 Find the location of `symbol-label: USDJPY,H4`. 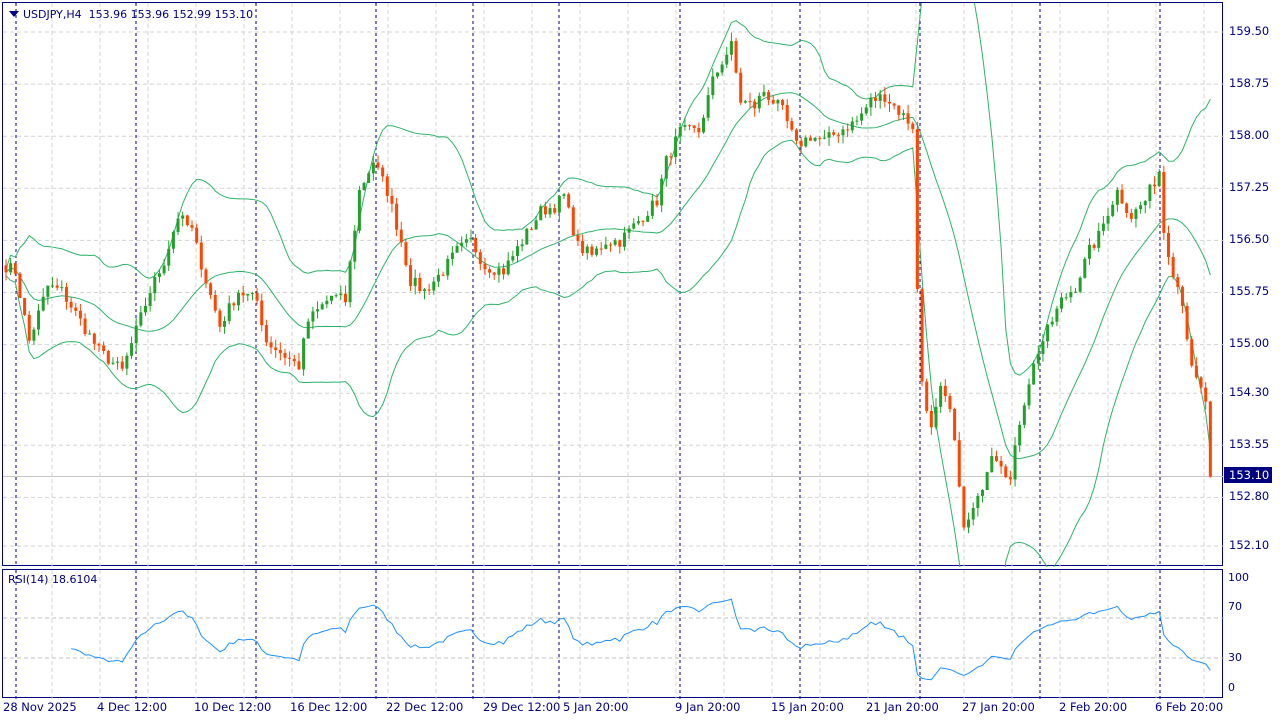

symbol-label: USDJPY,H4 is located at coordinates (52, 14).